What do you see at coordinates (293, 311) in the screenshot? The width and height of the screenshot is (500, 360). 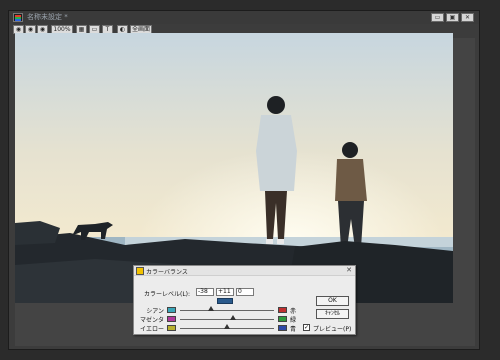 I see `red-label: 赤` at bounding box center [293, 311].